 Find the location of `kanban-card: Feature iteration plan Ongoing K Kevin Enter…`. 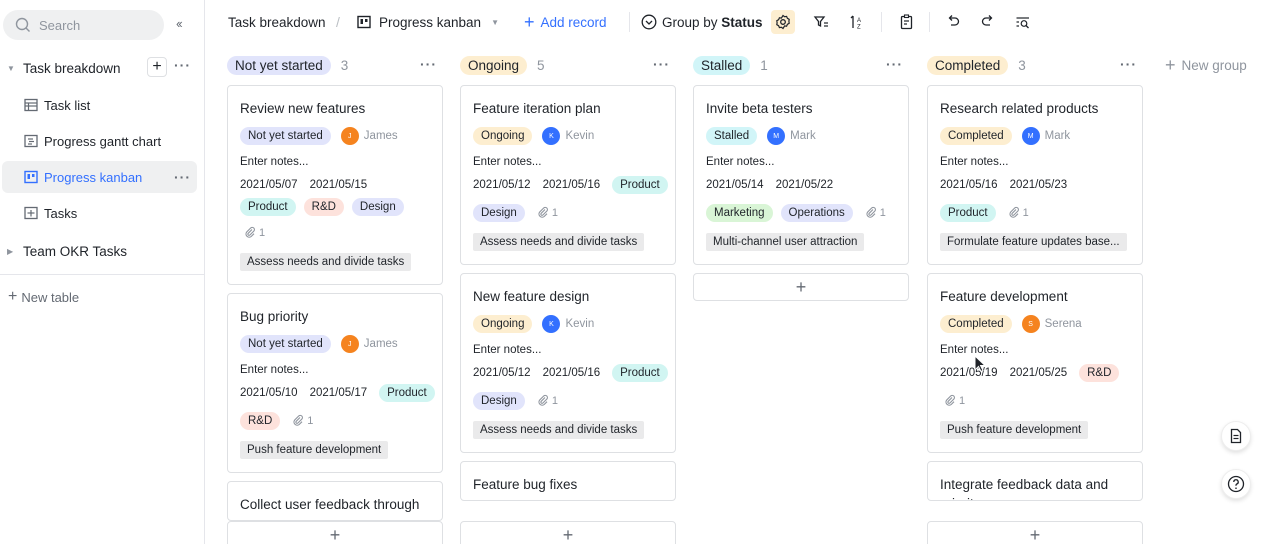

kanban-card: Feature iteration plan Ongoing K Kevin Enter… is located at coordinates (568, 175).